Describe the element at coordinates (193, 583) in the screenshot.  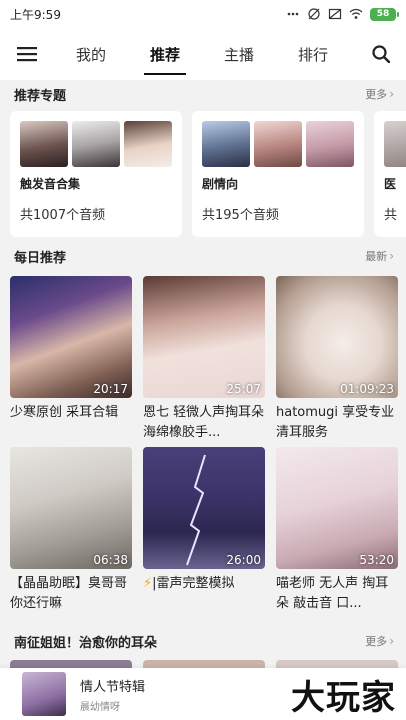
I see `audio-title-text: |雷声完整模拟` at that location.